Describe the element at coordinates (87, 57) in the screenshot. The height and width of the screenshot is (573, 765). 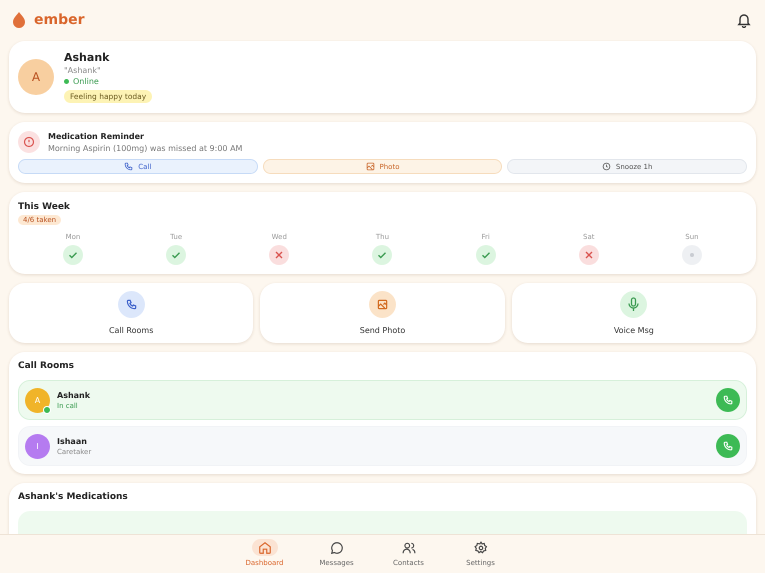
I see `profile-name: Ashank` at that location.